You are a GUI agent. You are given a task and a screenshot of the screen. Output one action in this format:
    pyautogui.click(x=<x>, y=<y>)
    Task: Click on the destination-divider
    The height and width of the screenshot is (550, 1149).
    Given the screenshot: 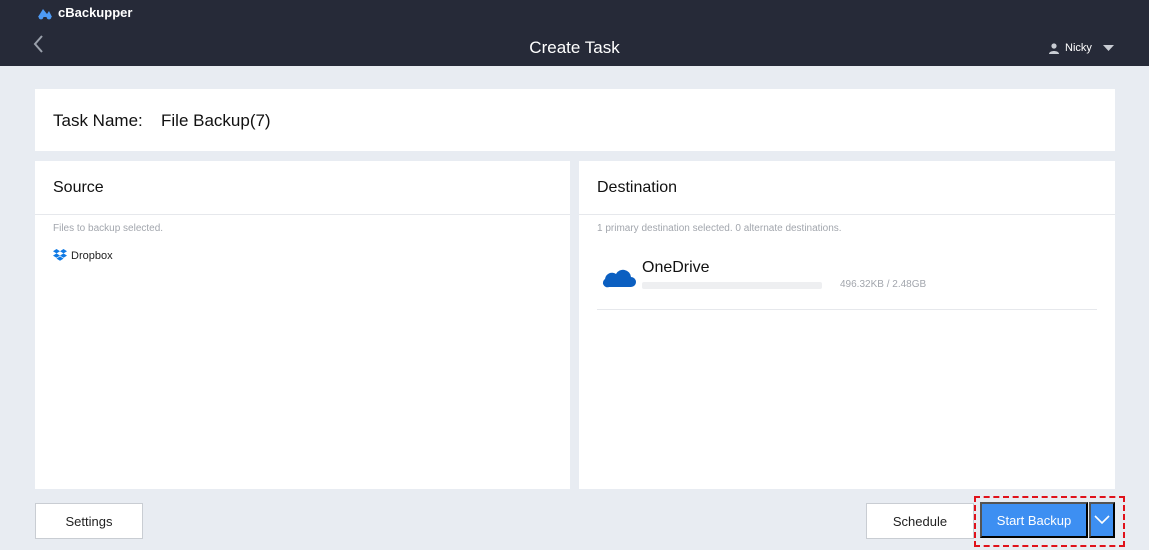 What is the action you would take?
    pyautogui.click(x=847, y=214)
    